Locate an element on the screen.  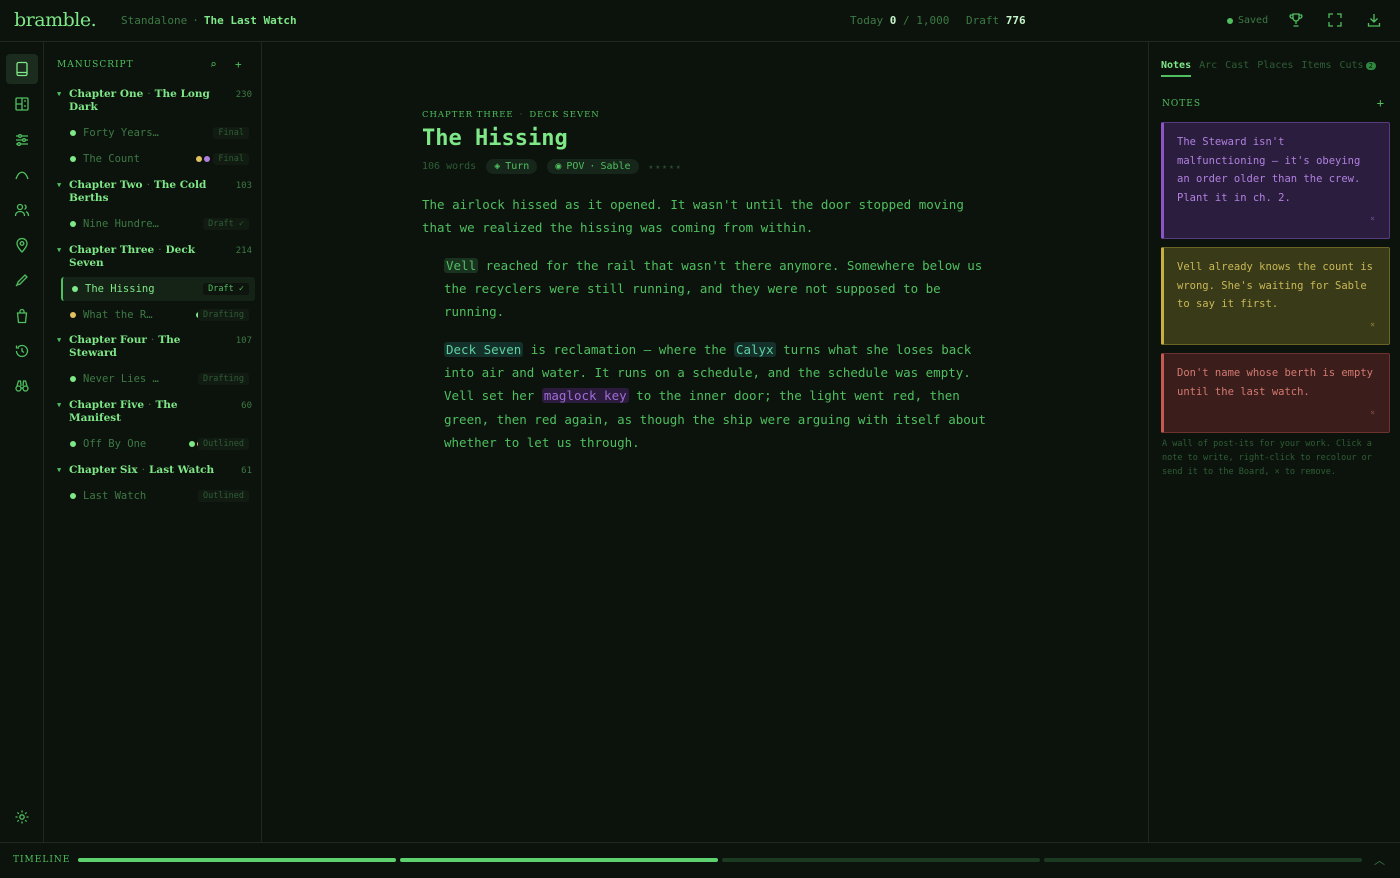
rail-items is located at coordinates (22, 280).